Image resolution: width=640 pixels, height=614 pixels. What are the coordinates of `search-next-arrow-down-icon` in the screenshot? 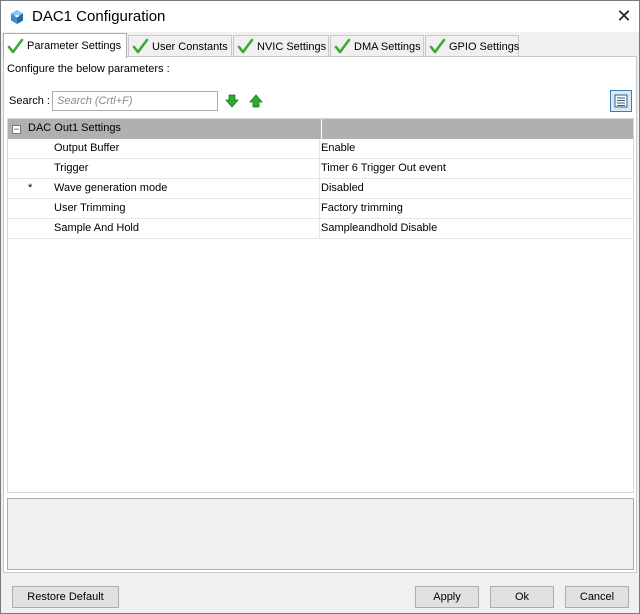 It's located at (232, 101).